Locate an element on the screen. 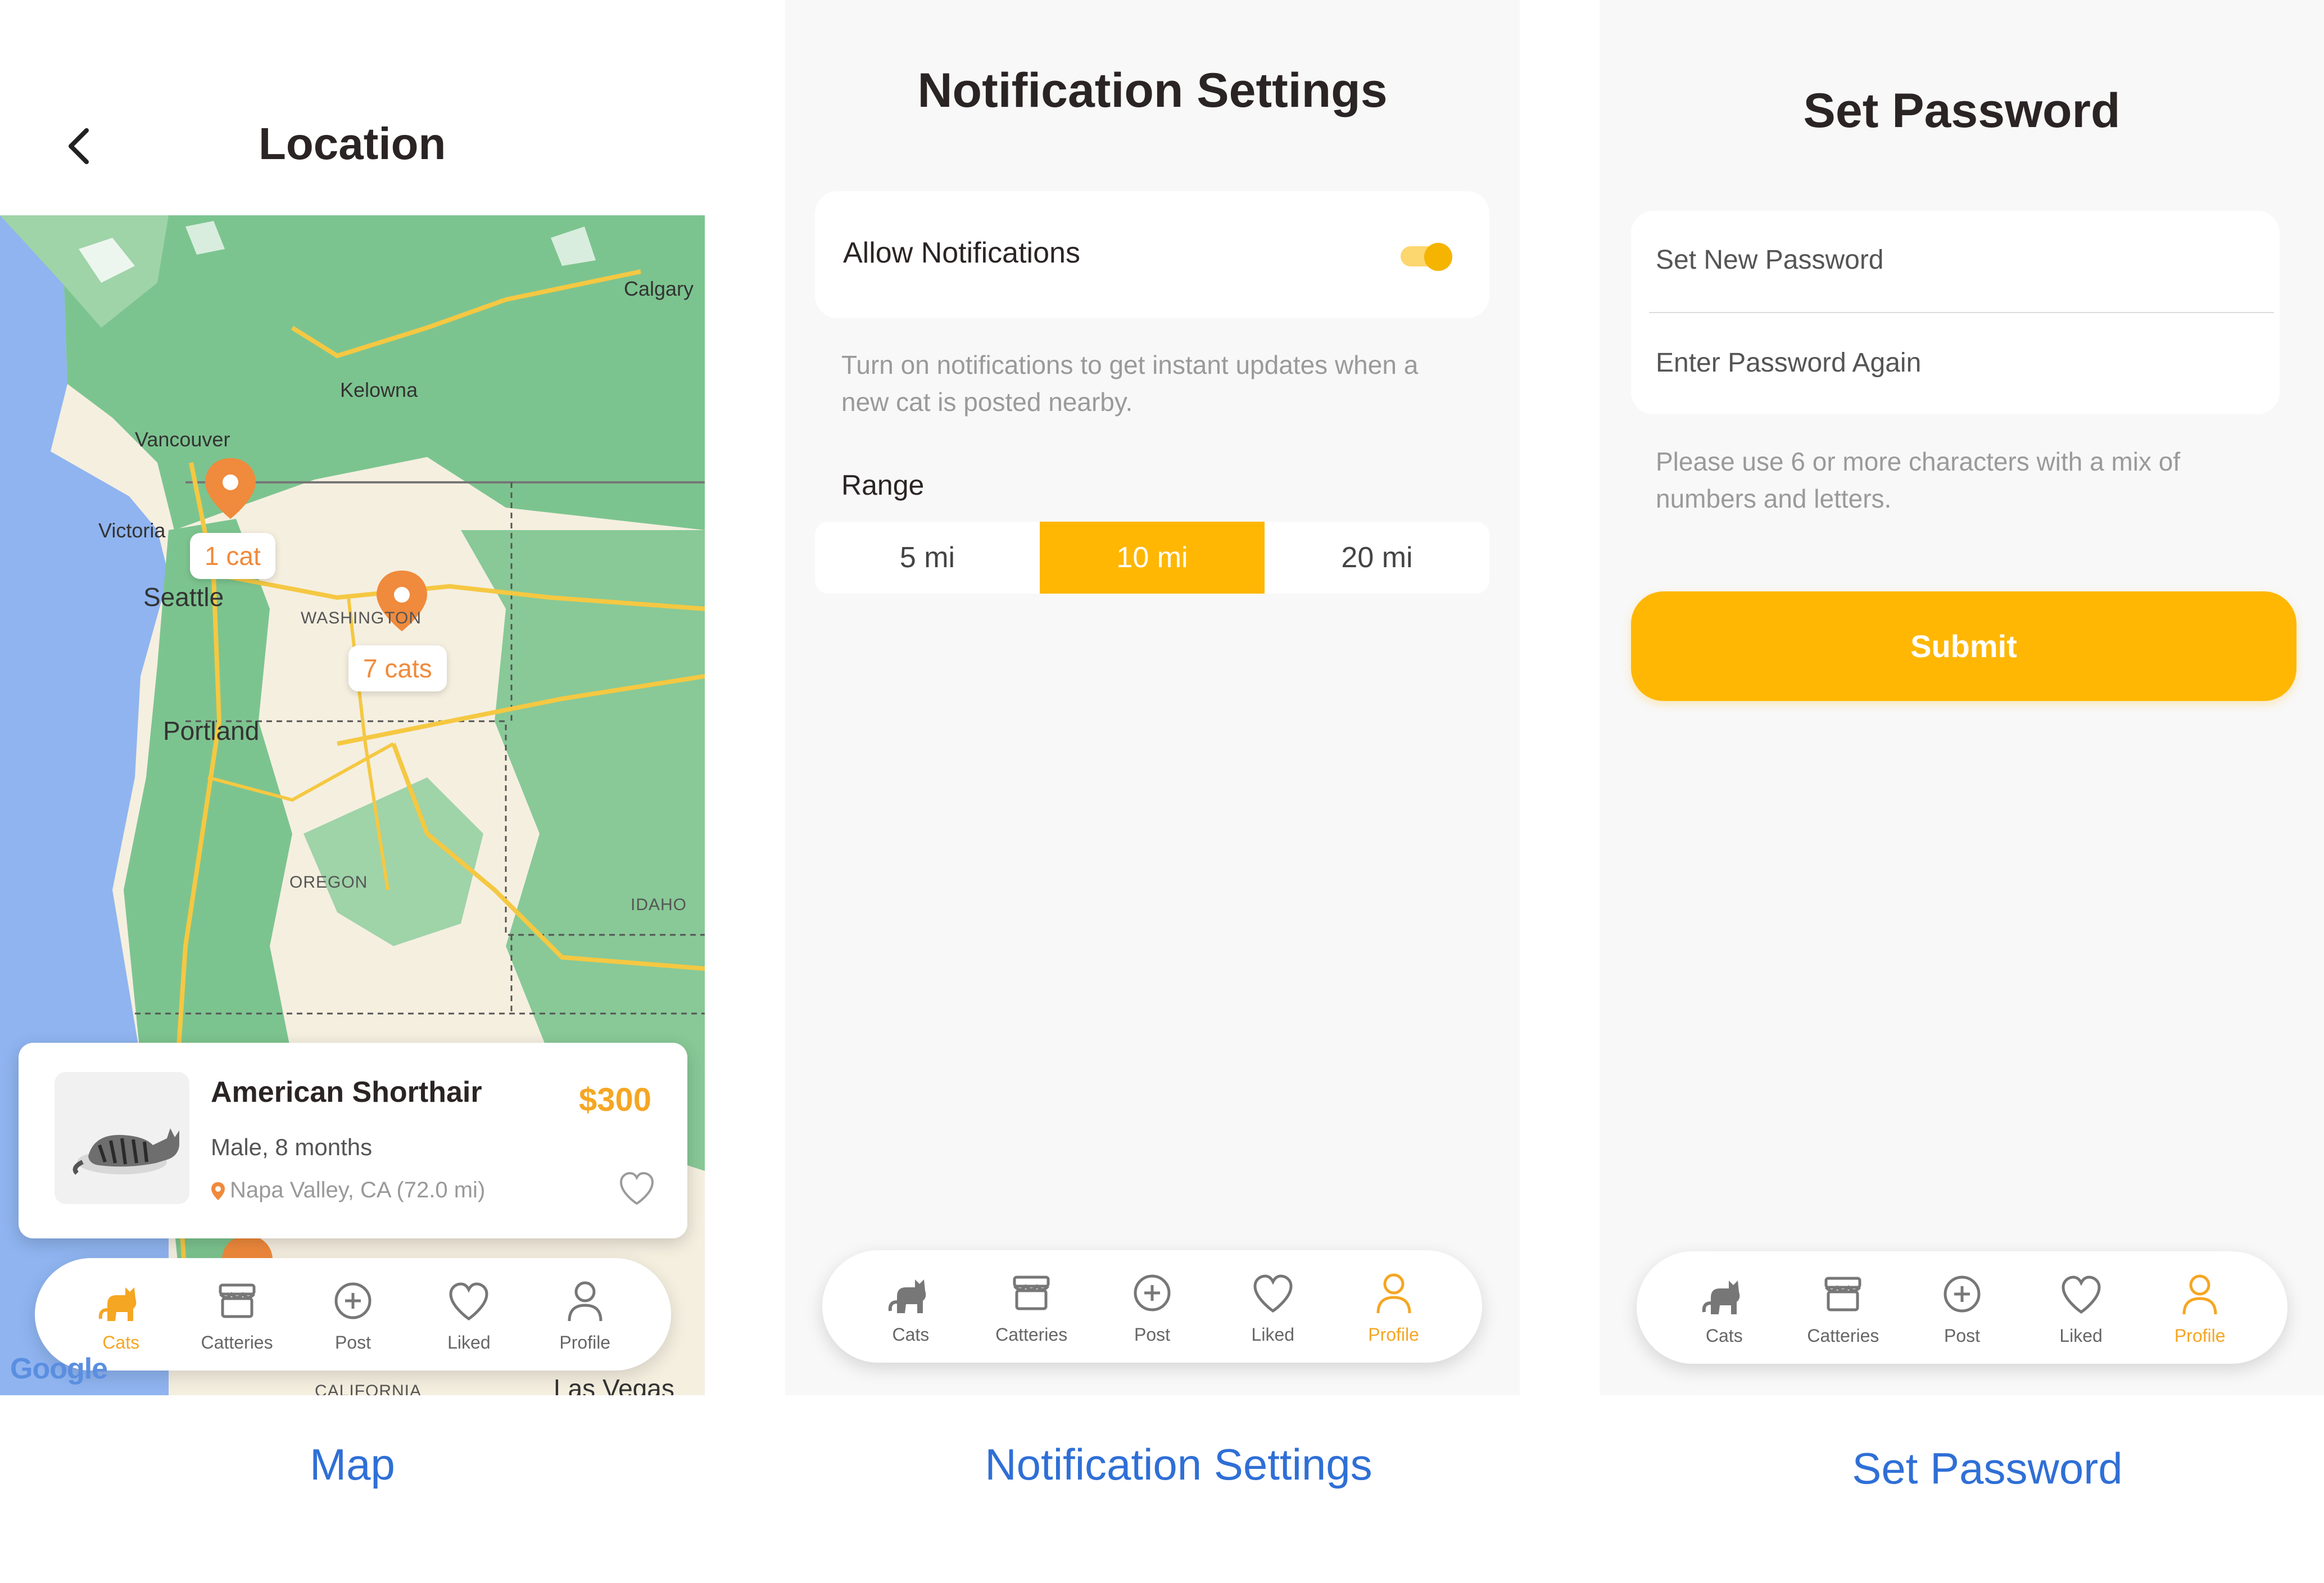 The image size is (2324, 1583). city-label-vancouver: Vancouver is located at coordinates (182, 439).